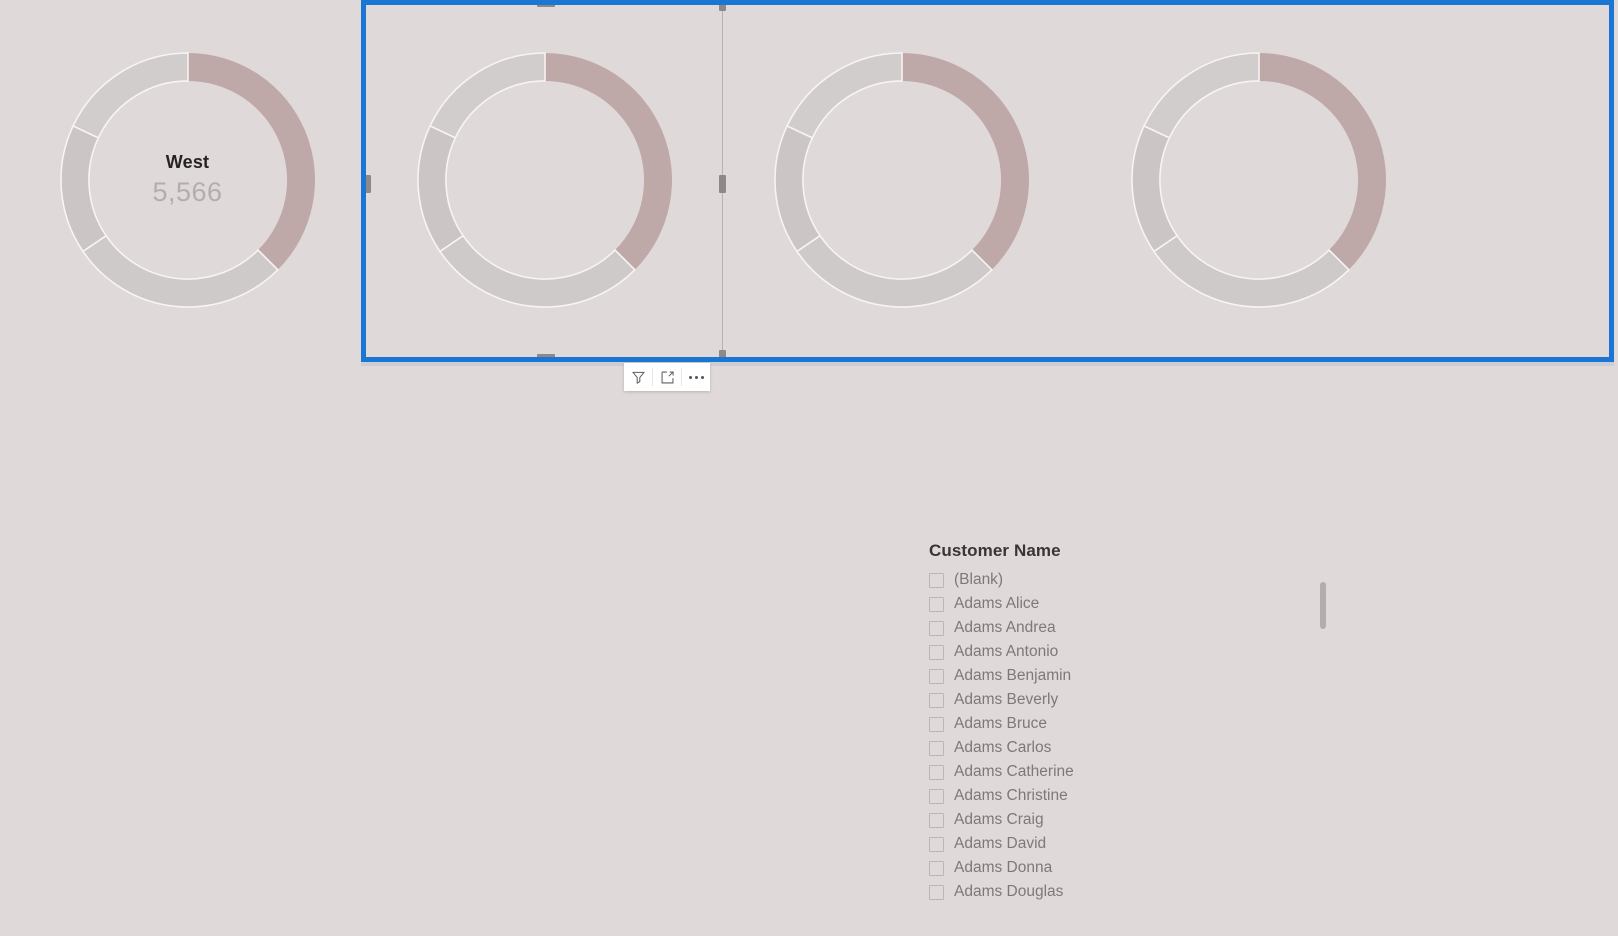 The image size is (1618, 936). I want to click on donut-chart: West 5,566, so click(188, 180).